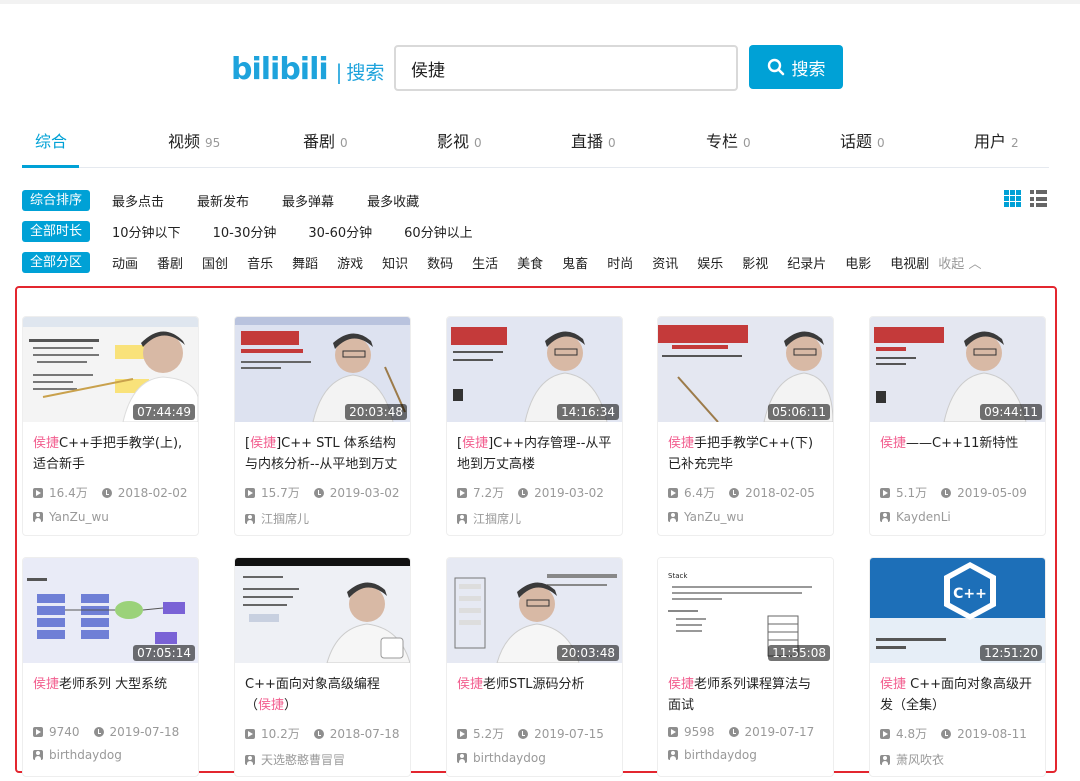 This screenshot has width=1080, height=781. What do you see at coordinates (957, 695) in the screenshot?
I see `video-title: 侯捷 C++面向对象高级开发（全集）` at bounding box center [957, 695].